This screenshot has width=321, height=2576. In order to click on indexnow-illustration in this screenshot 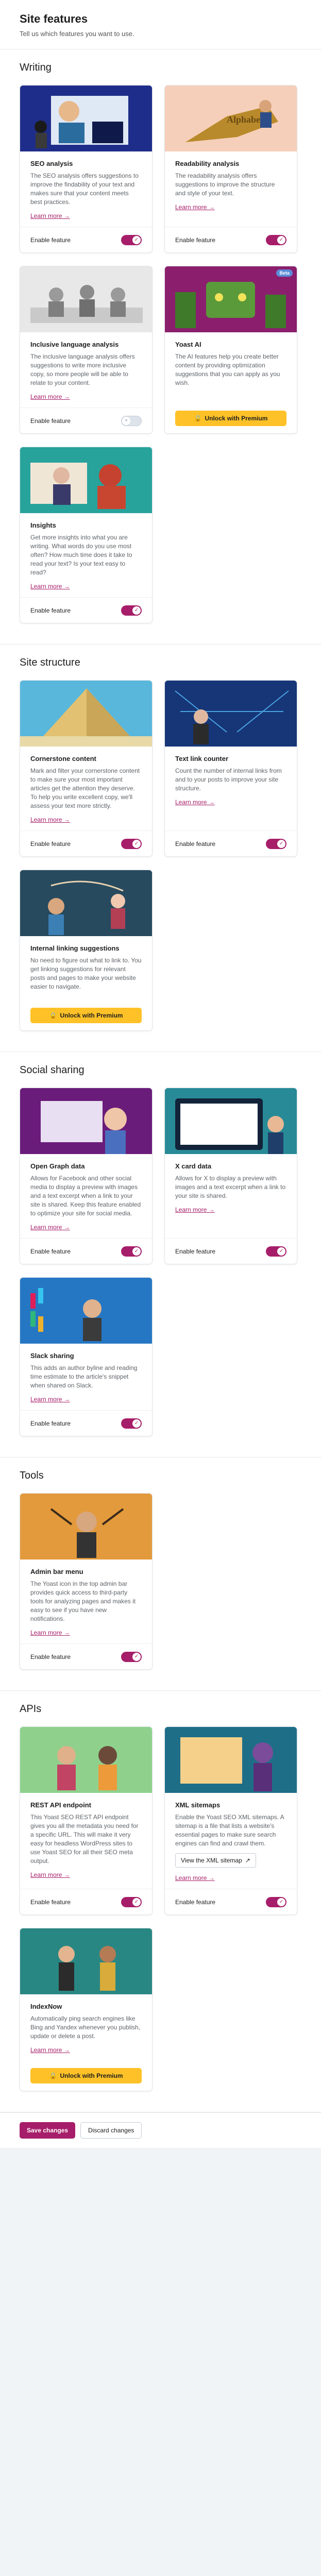, I will do `click(86, 1961)`.